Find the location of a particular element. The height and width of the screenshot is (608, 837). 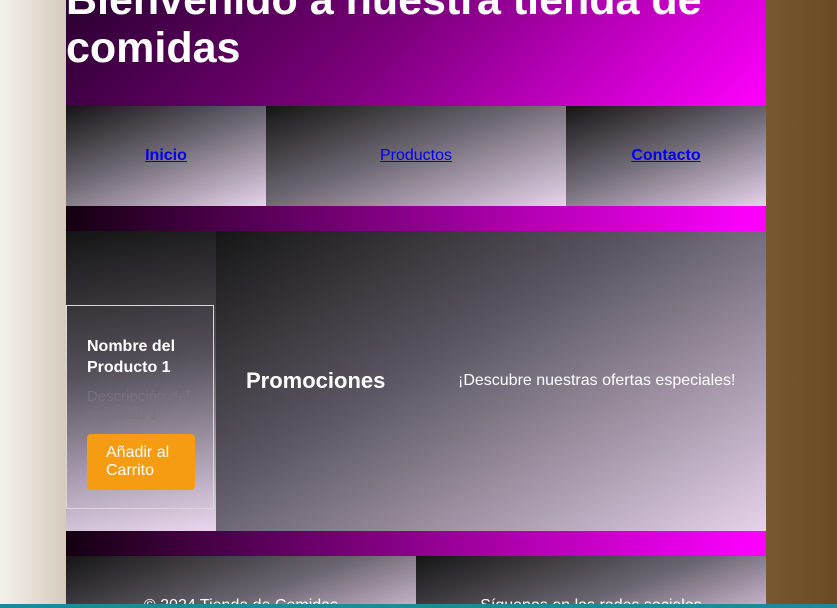

main-navigation: Inicio Productos Contacto is located at coordinates (416, 156).